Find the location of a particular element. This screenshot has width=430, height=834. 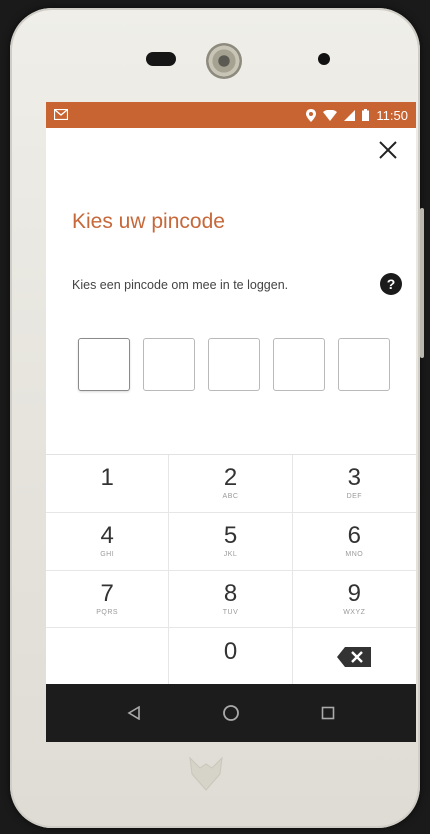

key-letters: DEF is located at coordinates (354, 497).